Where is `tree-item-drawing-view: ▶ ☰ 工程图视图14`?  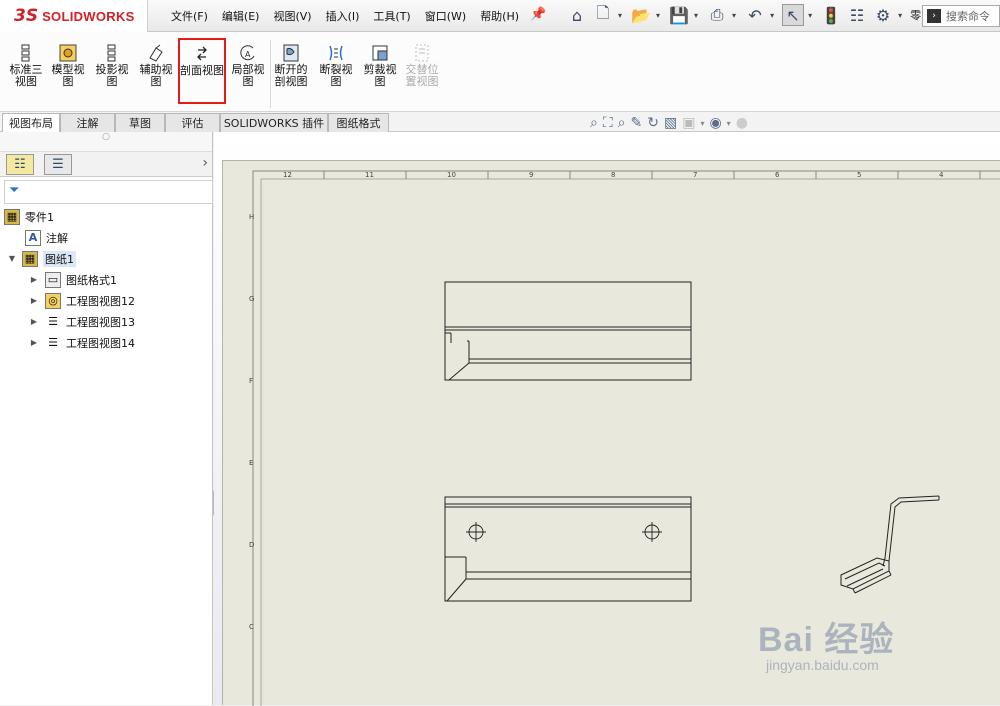 tree-item-drawing-view: ▶ ☰ 工程图视图14 is located at coordinates (106, 342).